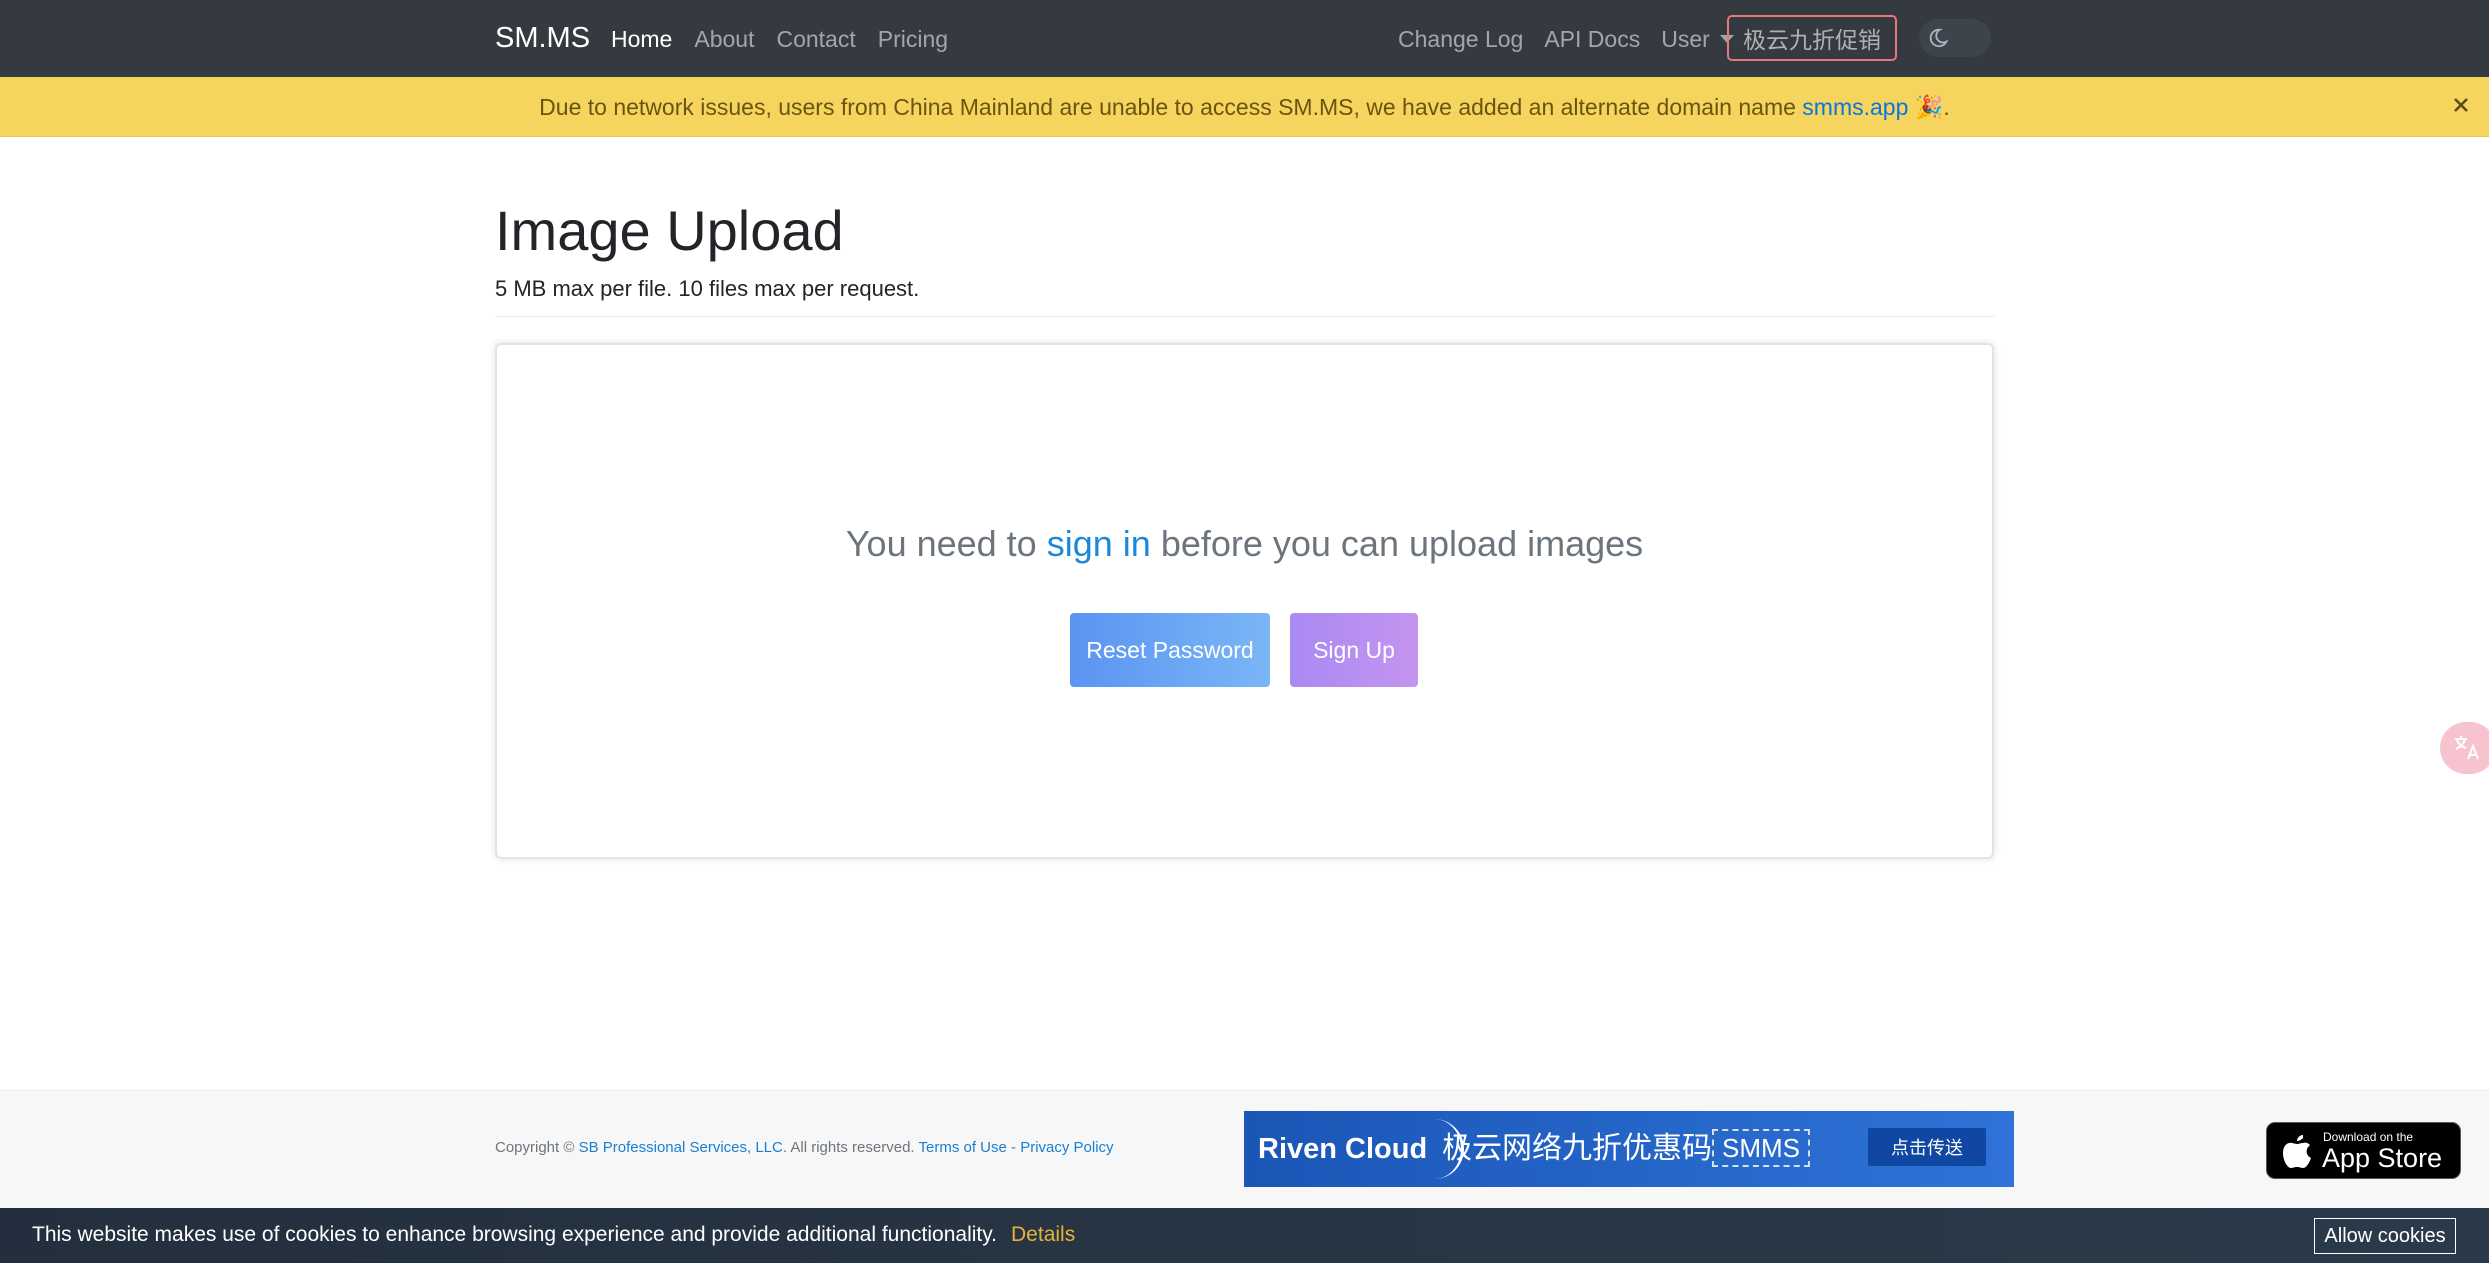  Describe the element at coordinates (1402, 543) in the screenshot. I see `signin-suffix: before you can upload images` at that location.